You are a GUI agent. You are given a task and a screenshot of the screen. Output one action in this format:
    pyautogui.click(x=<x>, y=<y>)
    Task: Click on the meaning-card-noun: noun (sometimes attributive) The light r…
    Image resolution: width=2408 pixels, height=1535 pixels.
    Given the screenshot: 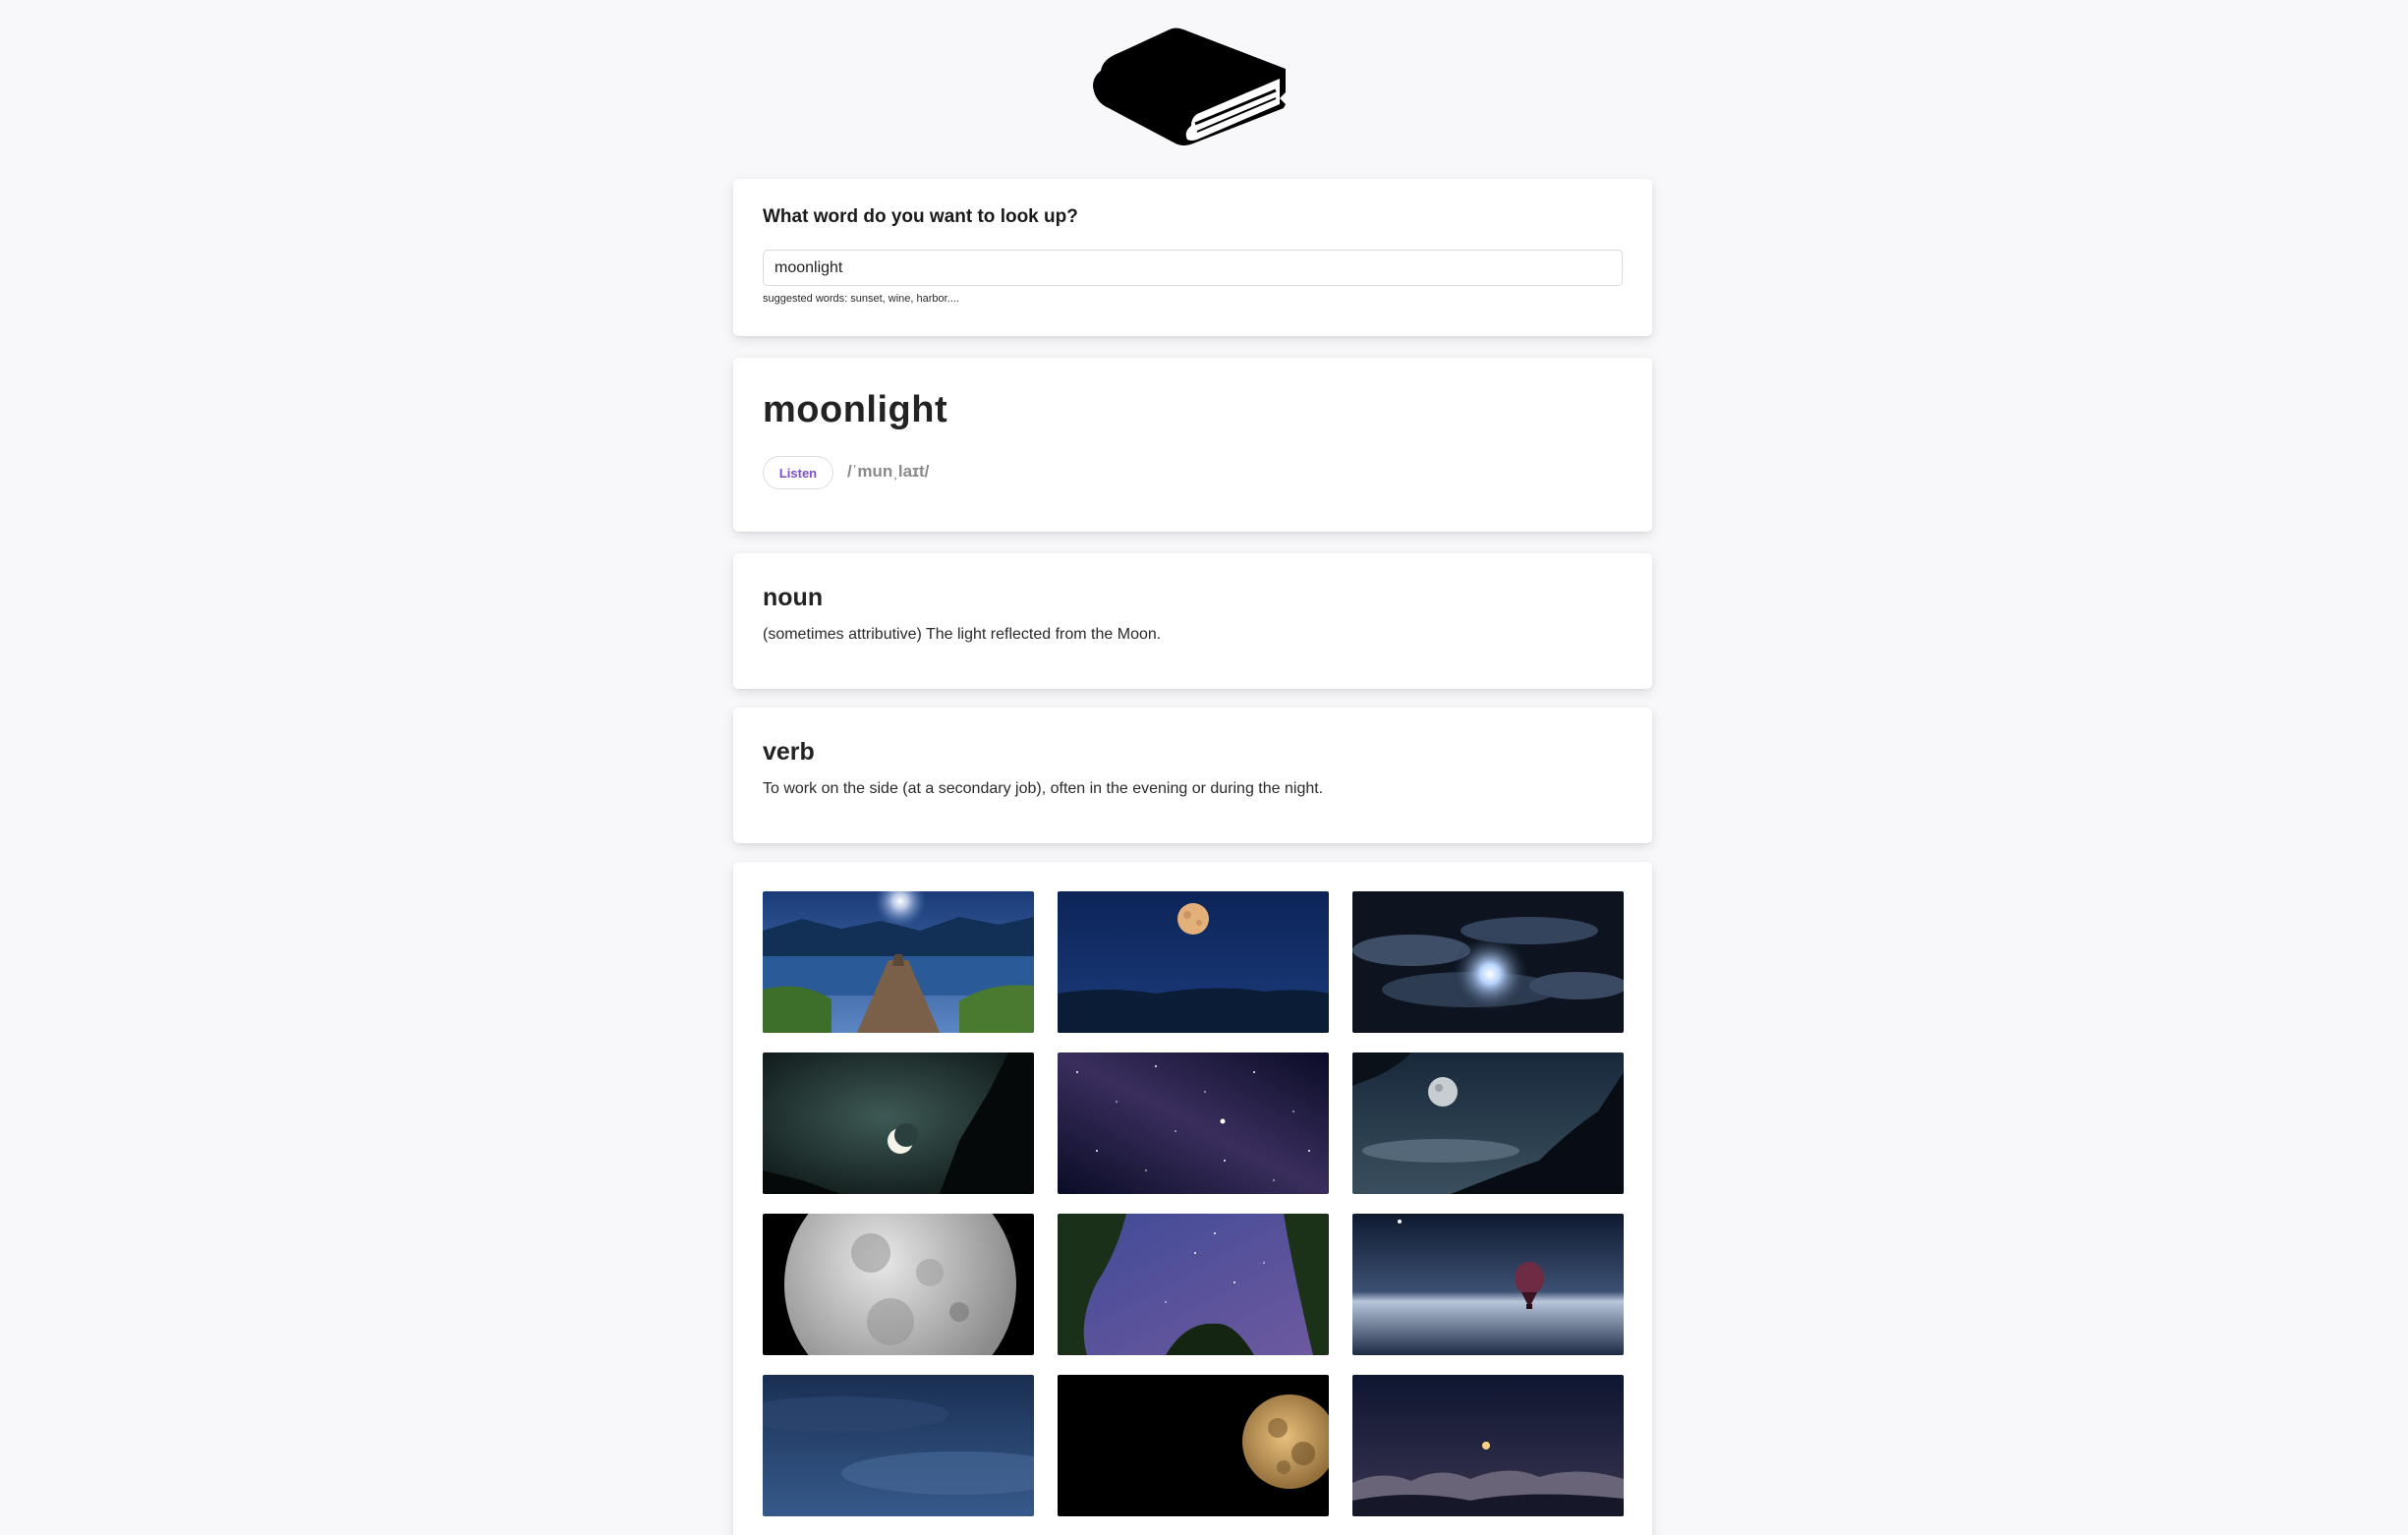 What is the action you would take?
    pyautogui.click(x=1192, y=621)
    